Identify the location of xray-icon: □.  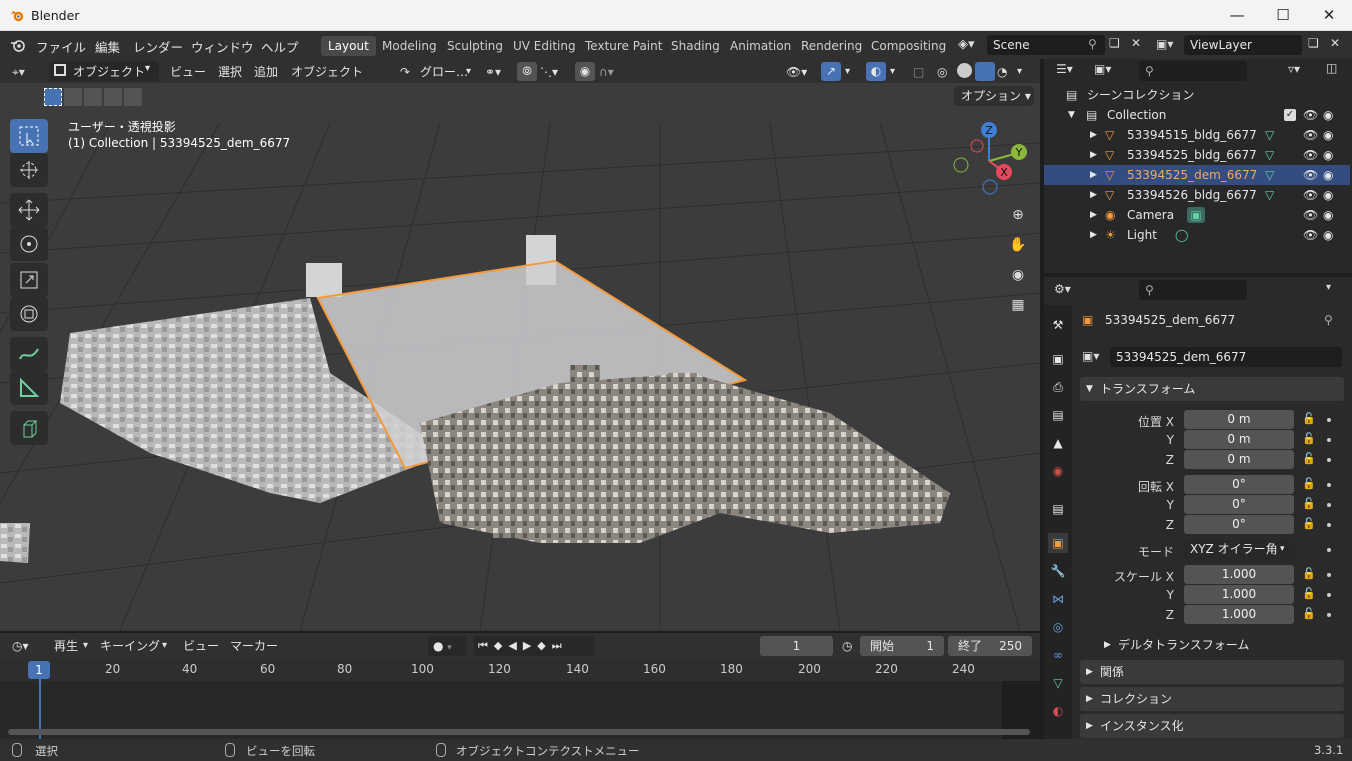
(918, 72).